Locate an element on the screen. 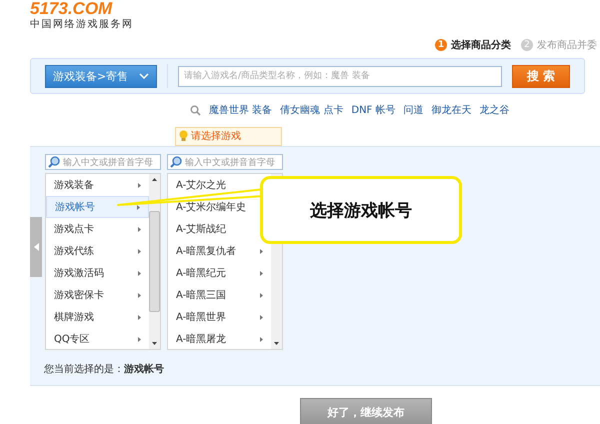 The image size is (600, 424). hot-link: DNF 帐号 is located at coordinates (373, 110).